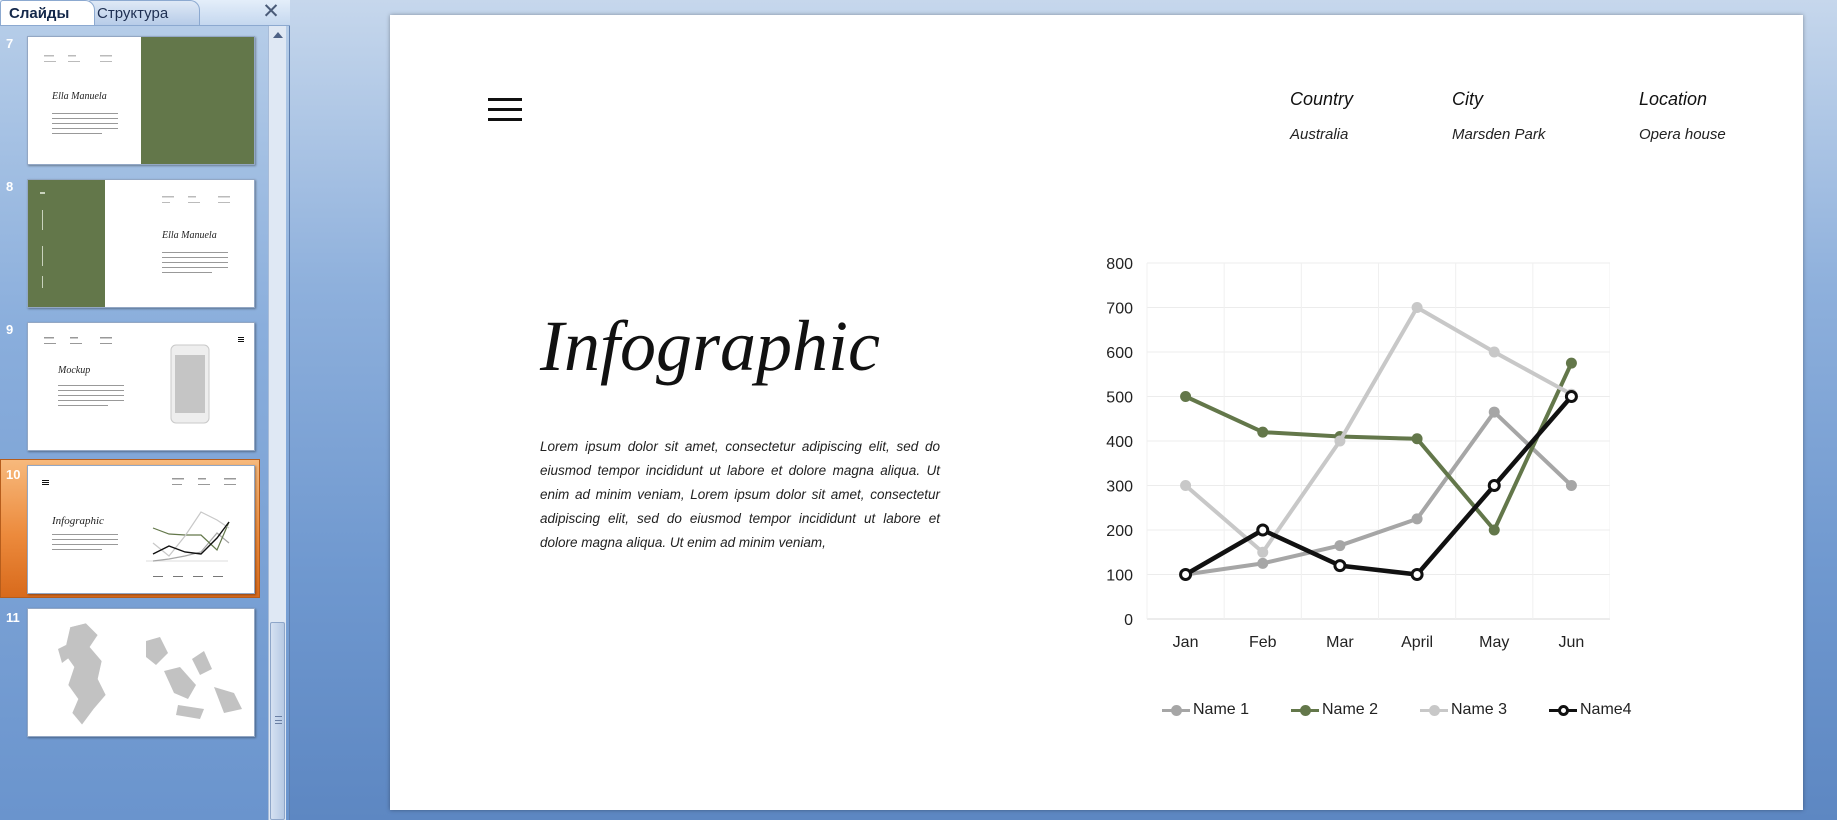  Describe the element at coordinates (144, 380) in the screenshot. I see `thumbnail-preview: Mockup` at that location.